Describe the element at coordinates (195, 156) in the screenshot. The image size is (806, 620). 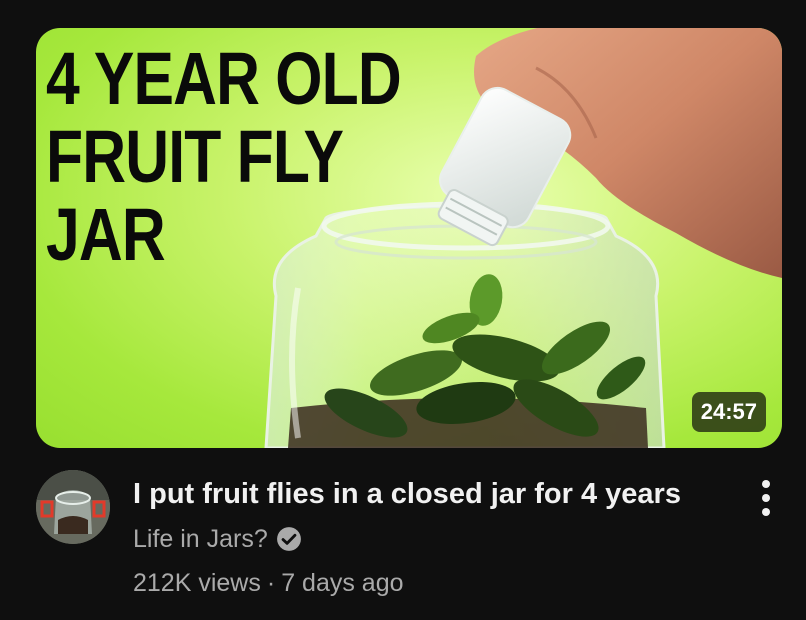
I see `thumbnail-title-line-2: FRUIT FLY` at that location.